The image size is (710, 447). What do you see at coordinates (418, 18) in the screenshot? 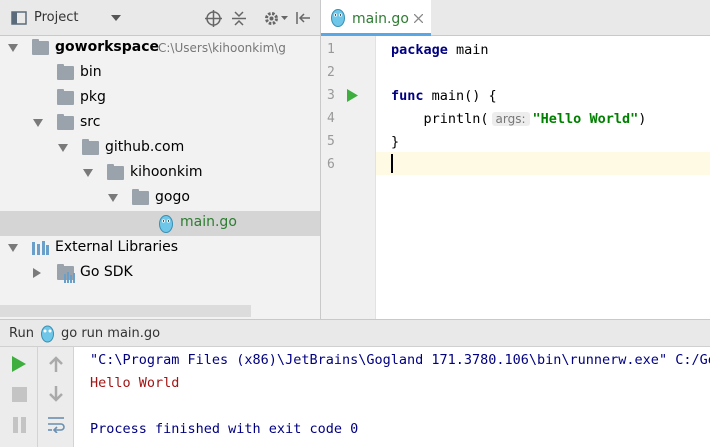
I see `close-icon` at bounding box center [418, 18].